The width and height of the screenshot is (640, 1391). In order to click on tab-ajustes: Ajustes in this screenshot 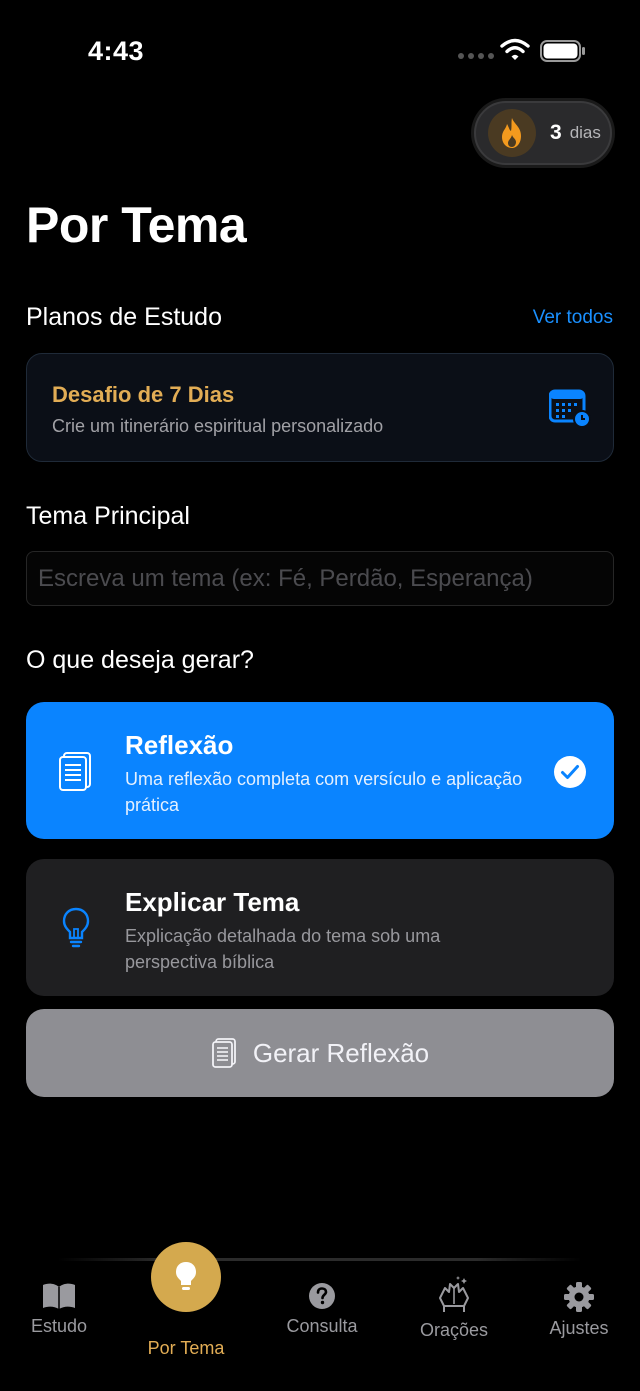, I will do `click(579, 1310)`.